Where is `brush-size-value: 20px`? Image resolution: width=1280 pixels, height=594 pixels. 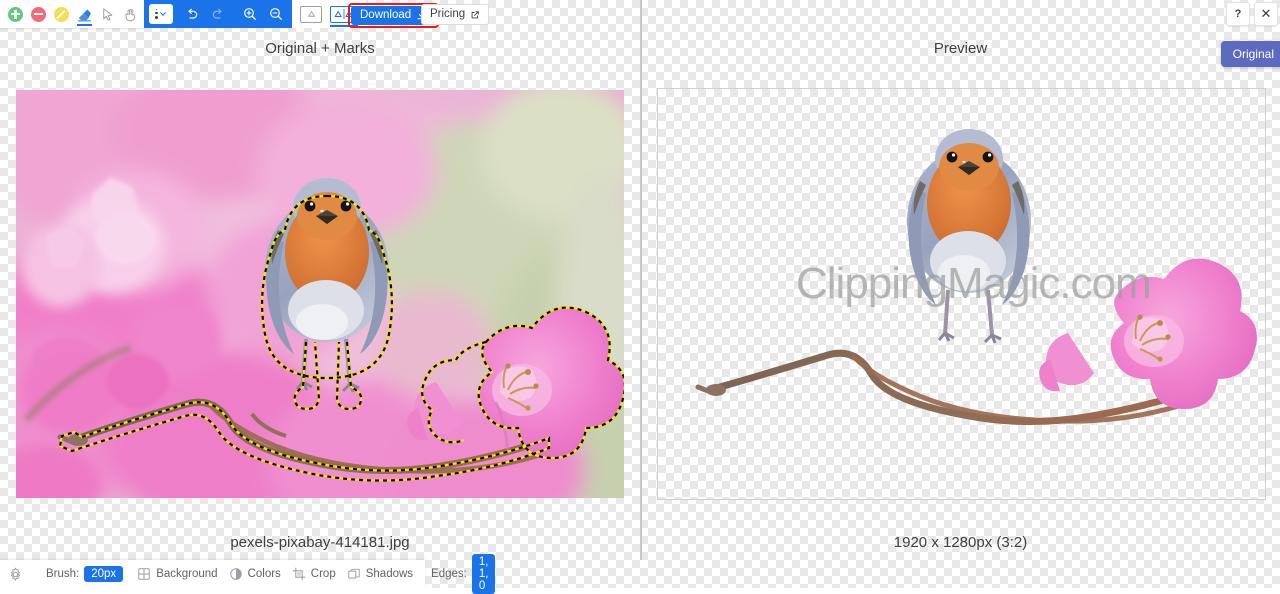 brush-size-value: 20px is located at coordinates (104, 574).